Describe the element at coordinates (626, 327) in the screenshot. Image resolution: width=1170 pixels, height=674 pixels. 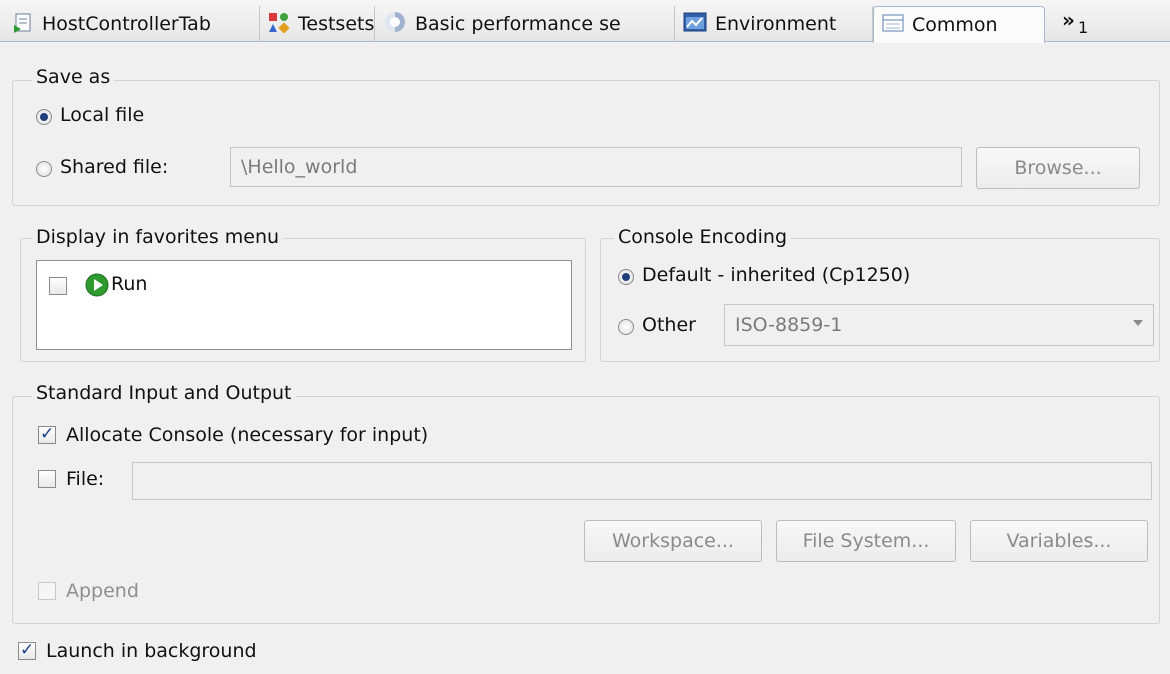
I see `other-encoding-radio` at that location.